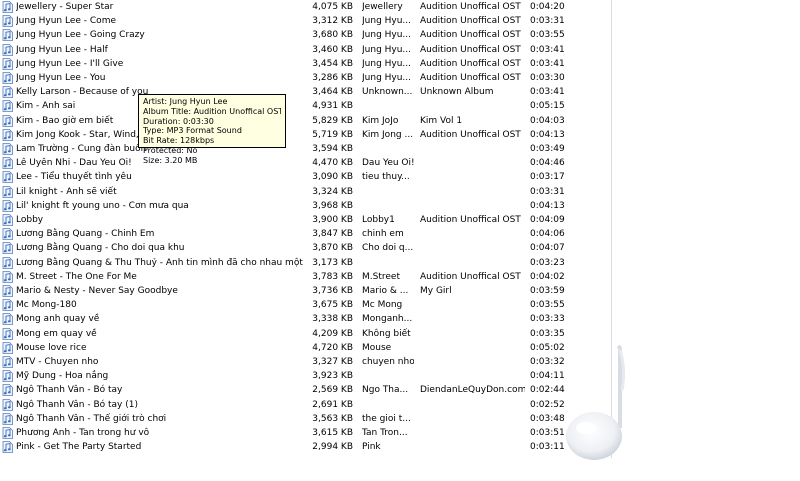 The width and height of the screenshot is (800, 481). Describe the element at coordinates (62, 376) in the screenshot. I see `file-name: Mỹ Dung - Hoa nắng` at that location.